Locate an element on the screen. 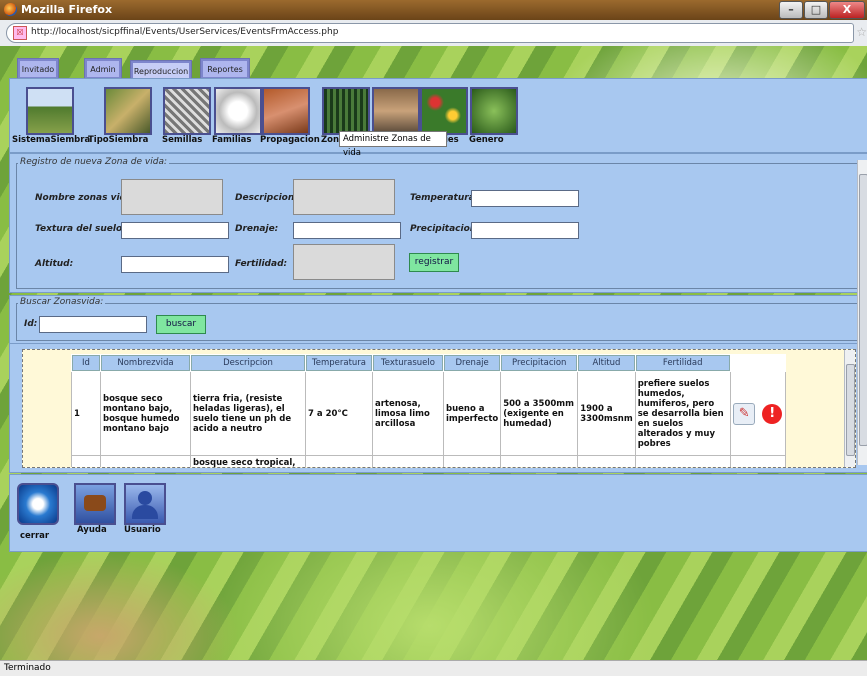 This screenshot has width=867, height=676. cell-actions is located at coordinates (757, 461).